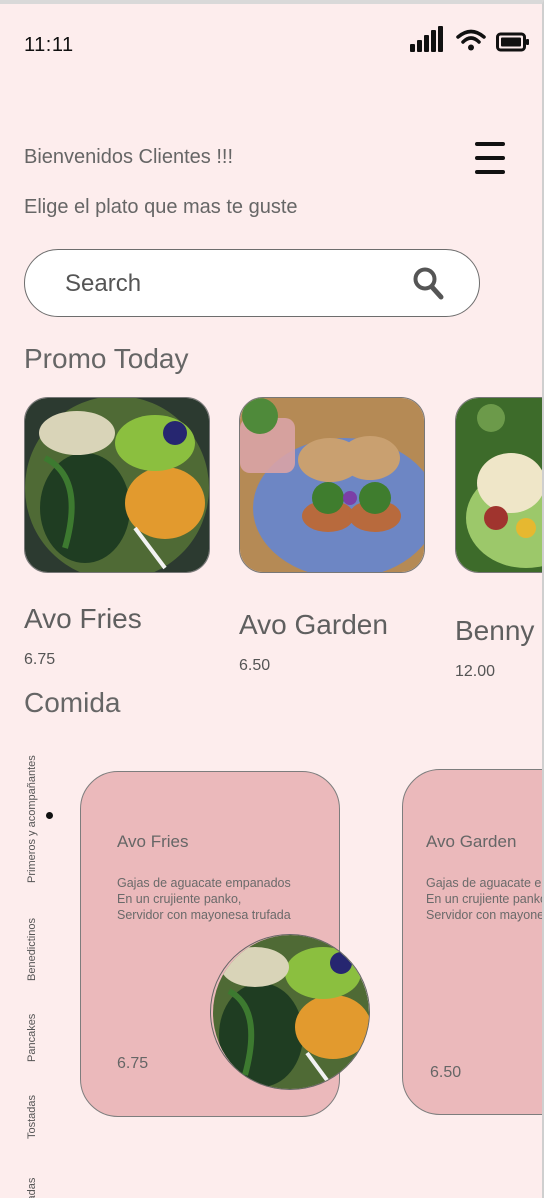 This screenshot has height=1198, width=552. I want to click on category-tab-tostadas: Tostadas, so click(32, 1117).